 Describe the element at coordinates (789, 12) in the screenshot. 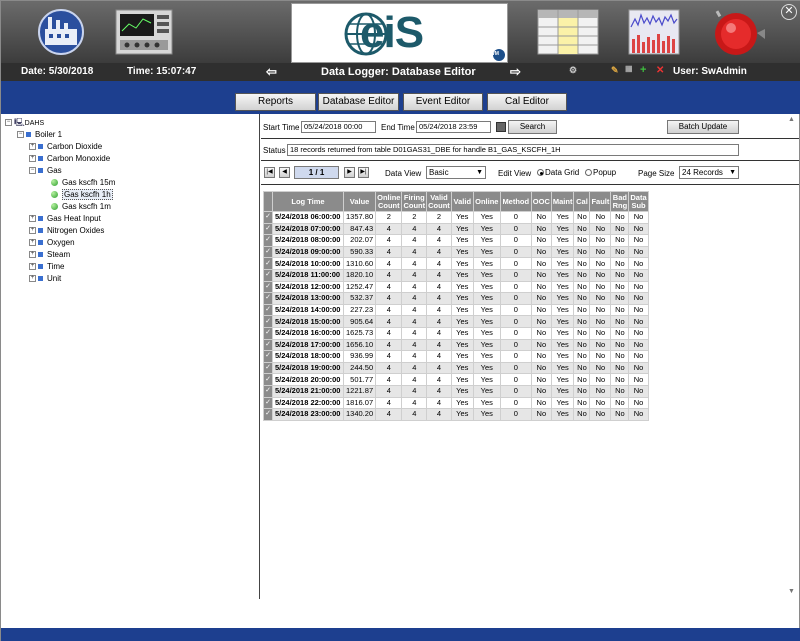

I see `close-window-button: ✕` at that location.